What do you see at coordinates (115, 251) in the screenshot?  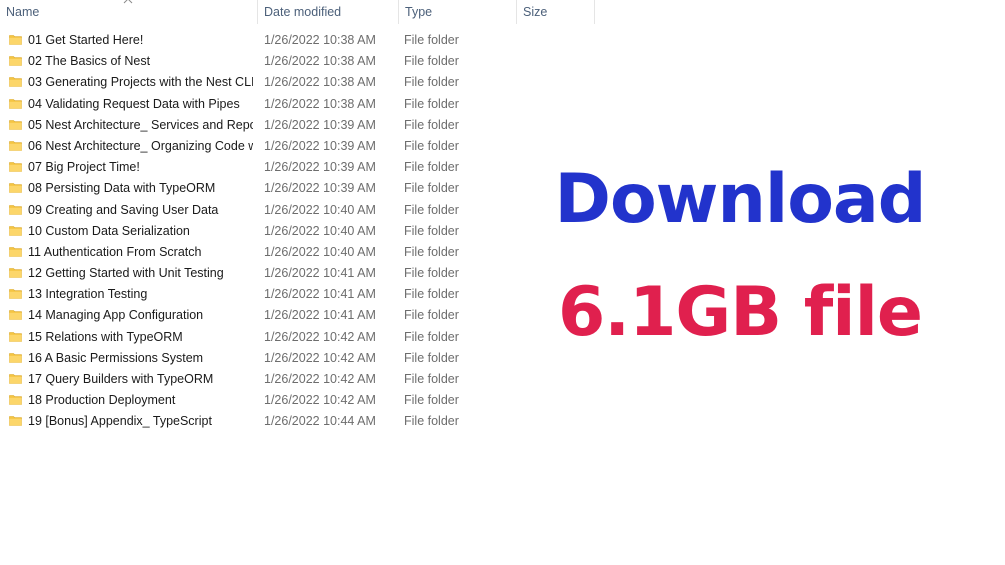 I see `file-name: 11 Authentication From Scratch` at bounding box center [115, 251].